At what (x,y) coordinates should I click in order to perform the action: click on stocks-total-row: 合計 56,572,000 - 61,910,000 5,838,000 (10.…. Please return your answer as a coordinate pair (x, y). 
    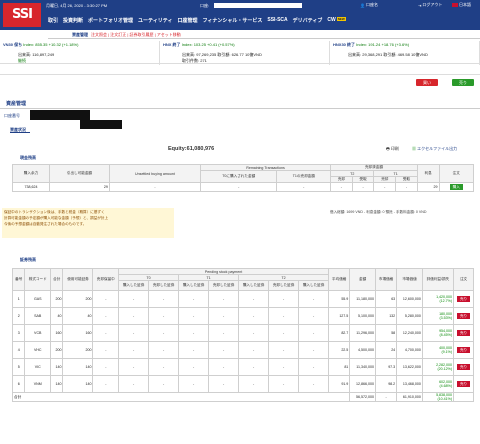
    Looking at the image, I should click on (242, 397).